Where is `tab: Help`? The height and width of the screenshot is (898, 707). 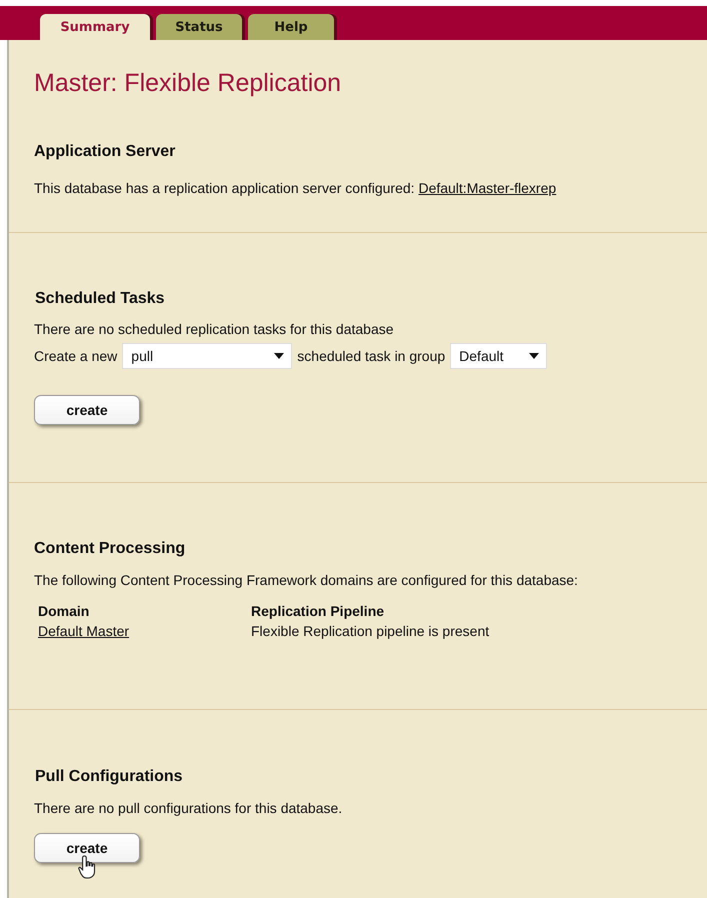
tab: Help is located at coordinates (291, 27).